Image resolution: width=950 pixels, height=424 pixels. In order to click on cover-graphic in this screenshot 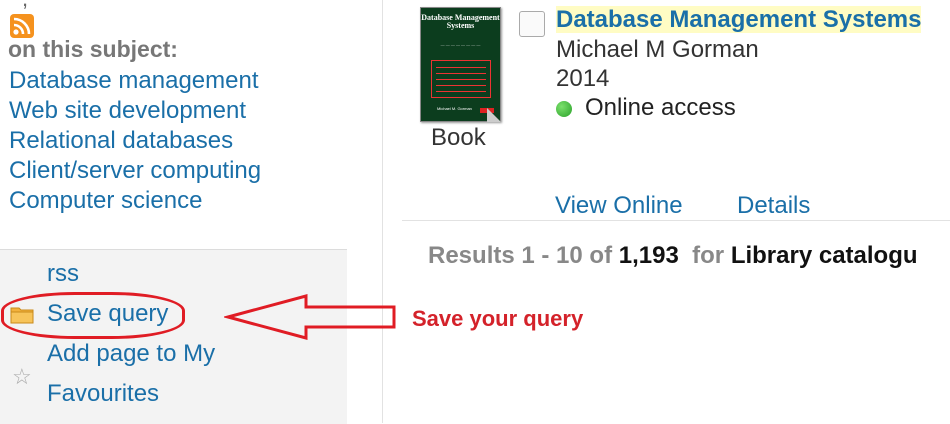, I will do `click(461, 79)`.